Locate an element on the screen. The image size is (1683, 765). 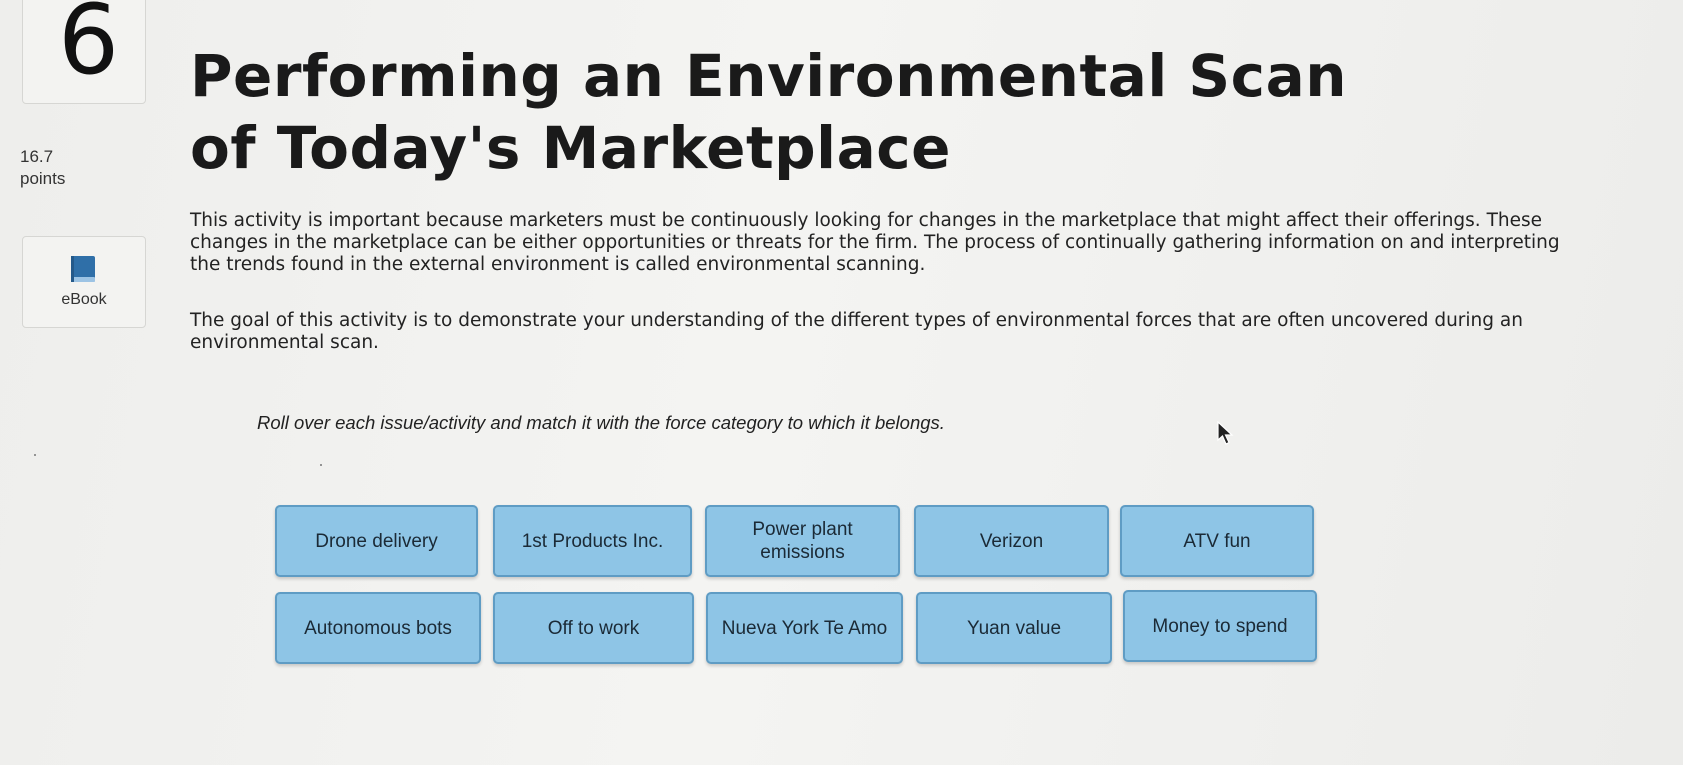
tile-off-to-work: Off to work is located at coordinates (593, 628).